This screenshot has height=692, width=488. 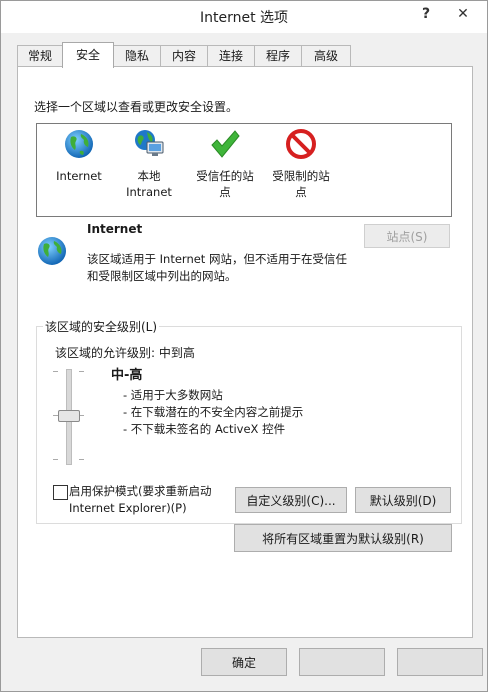 I want to click on tab-general: 常规, so click(x=40, y=56).